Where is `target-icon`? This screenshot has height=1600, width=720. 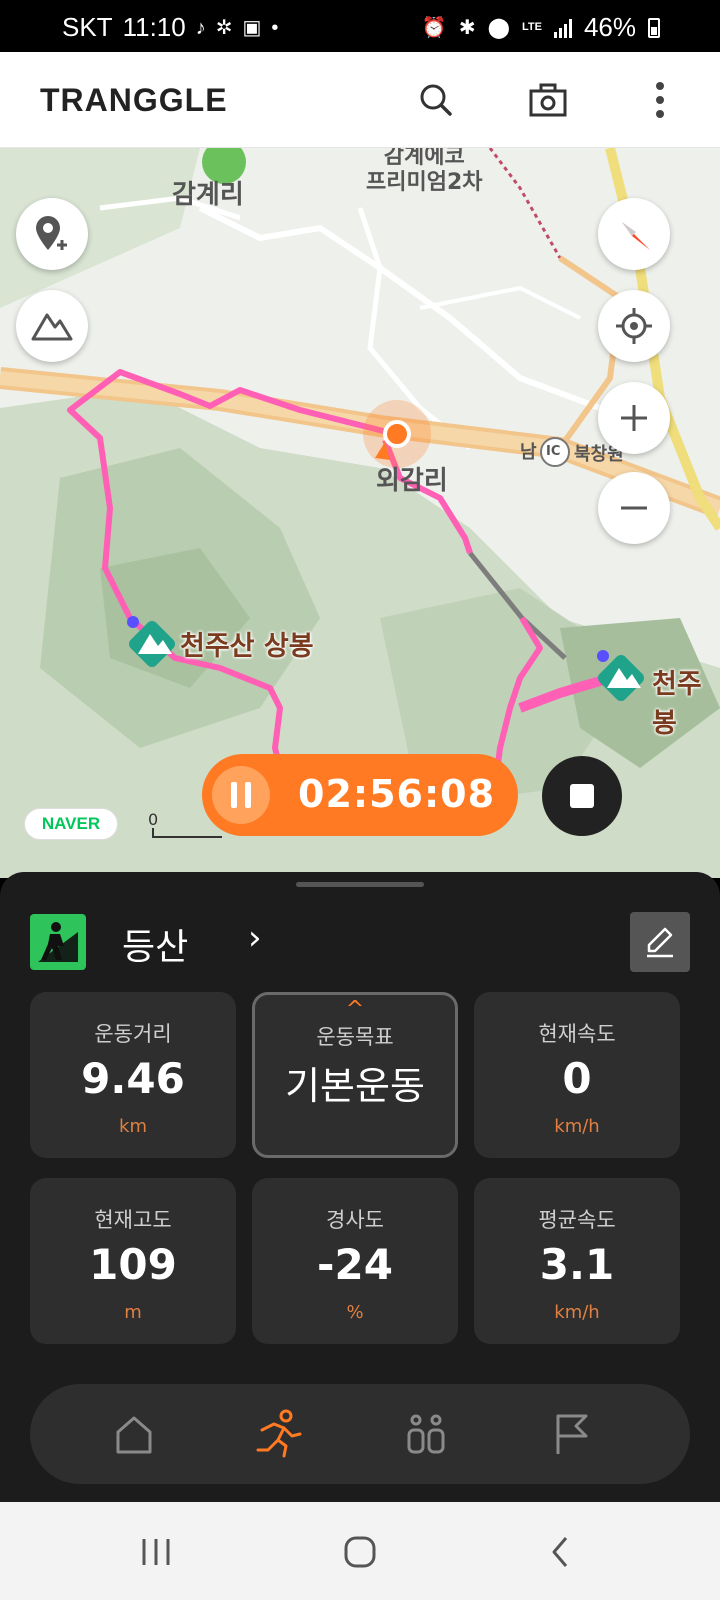
target-icon is located at coordinates (634, 326).